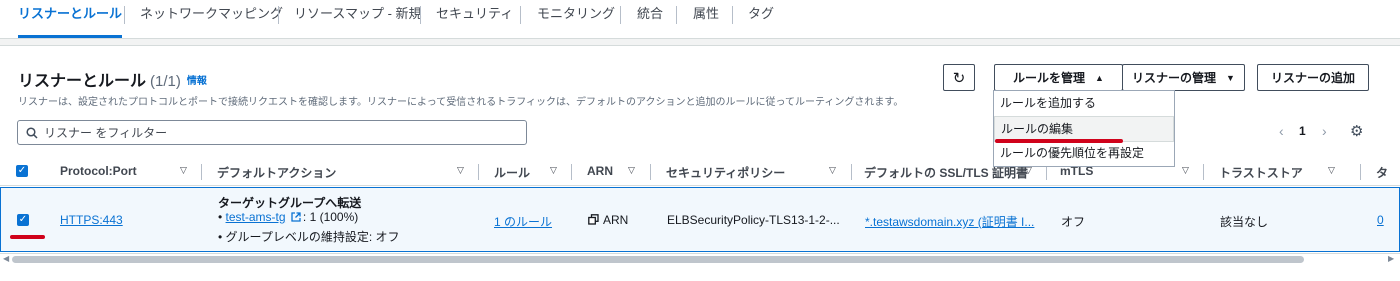 The height and width of the screenshot is (281, 1400). Describe the element at coordinates (523, 221) in the screenshot. I see `rules-link: 1 のルール` at that location.